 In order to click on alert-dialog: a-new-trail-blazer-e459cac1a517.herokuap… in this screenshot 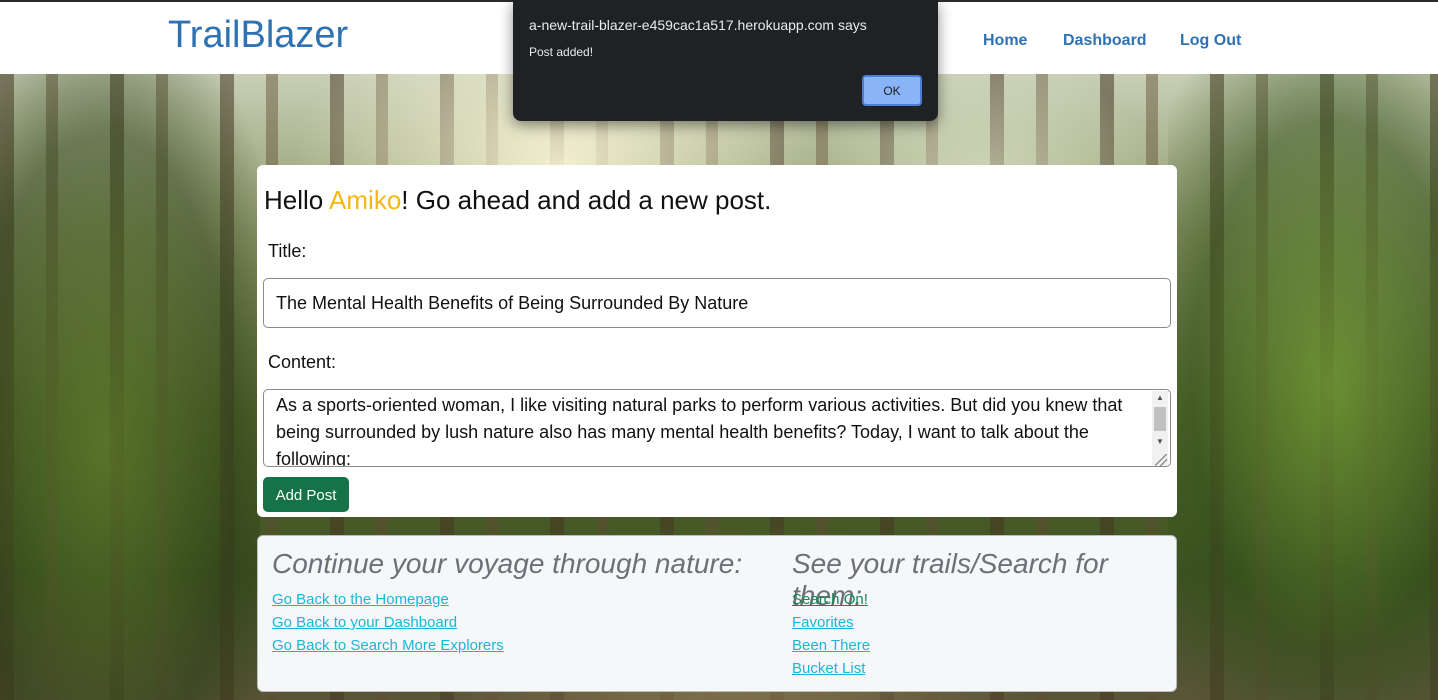, I will do `click(725, 60)`.